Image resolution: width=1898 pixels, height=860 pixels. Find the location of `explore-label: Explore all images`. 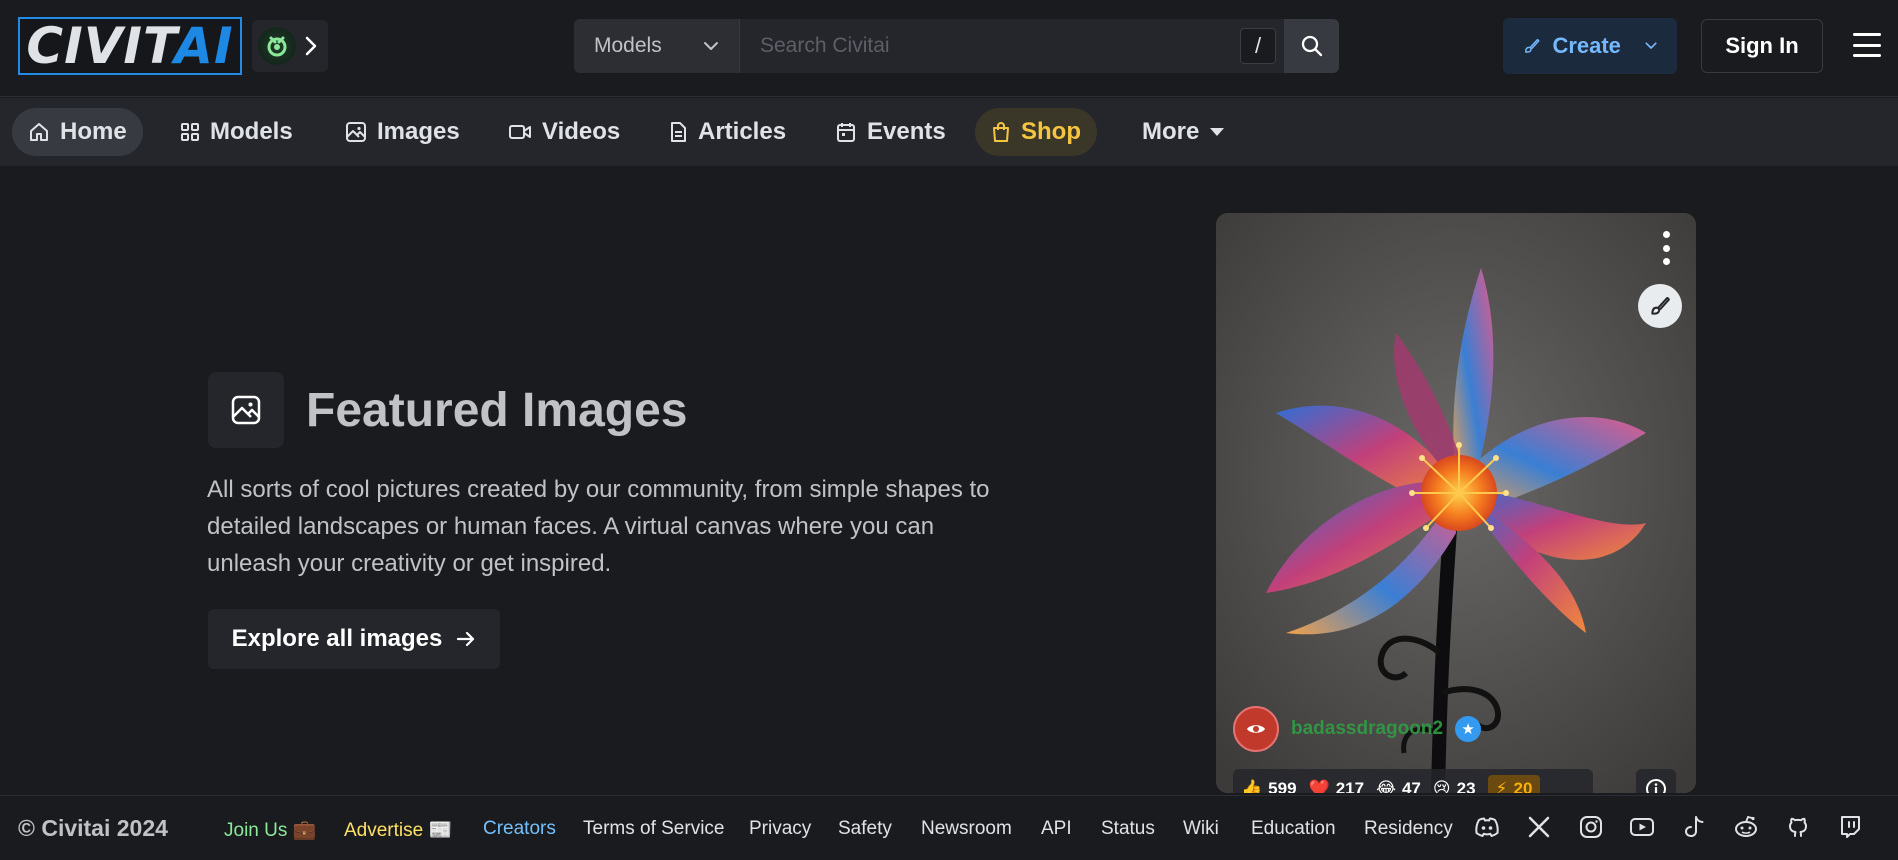

explore-label: Explore all images is located at coordinates (337, 638).